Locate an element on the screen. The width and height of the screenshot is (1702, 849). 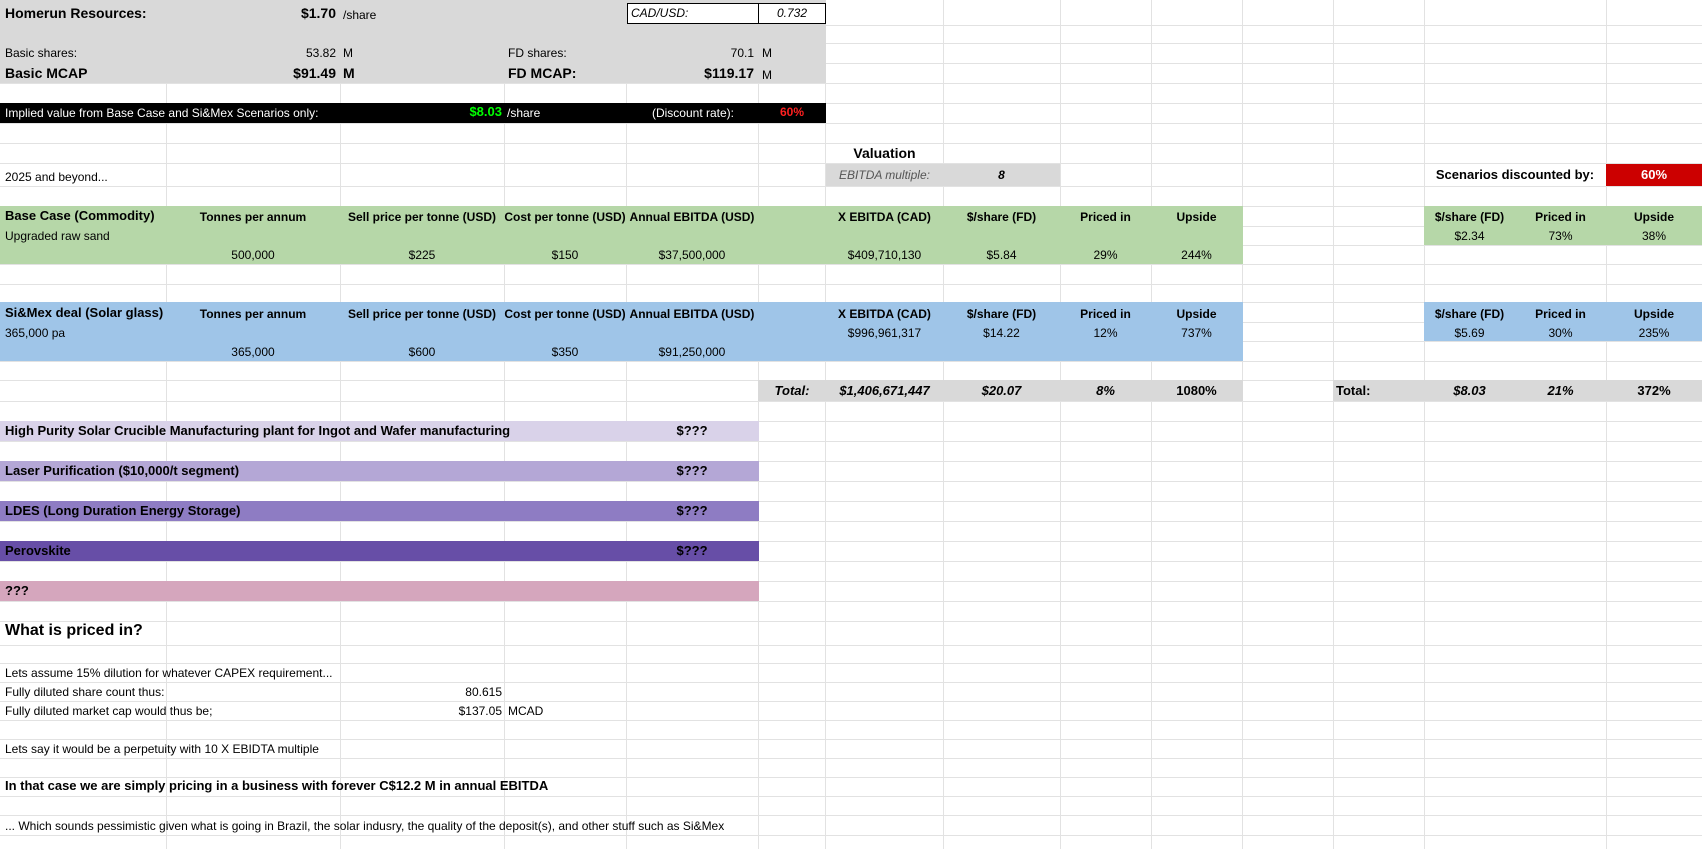
simex-col-upside-header: Upside is located at coordinates (1196, 314).